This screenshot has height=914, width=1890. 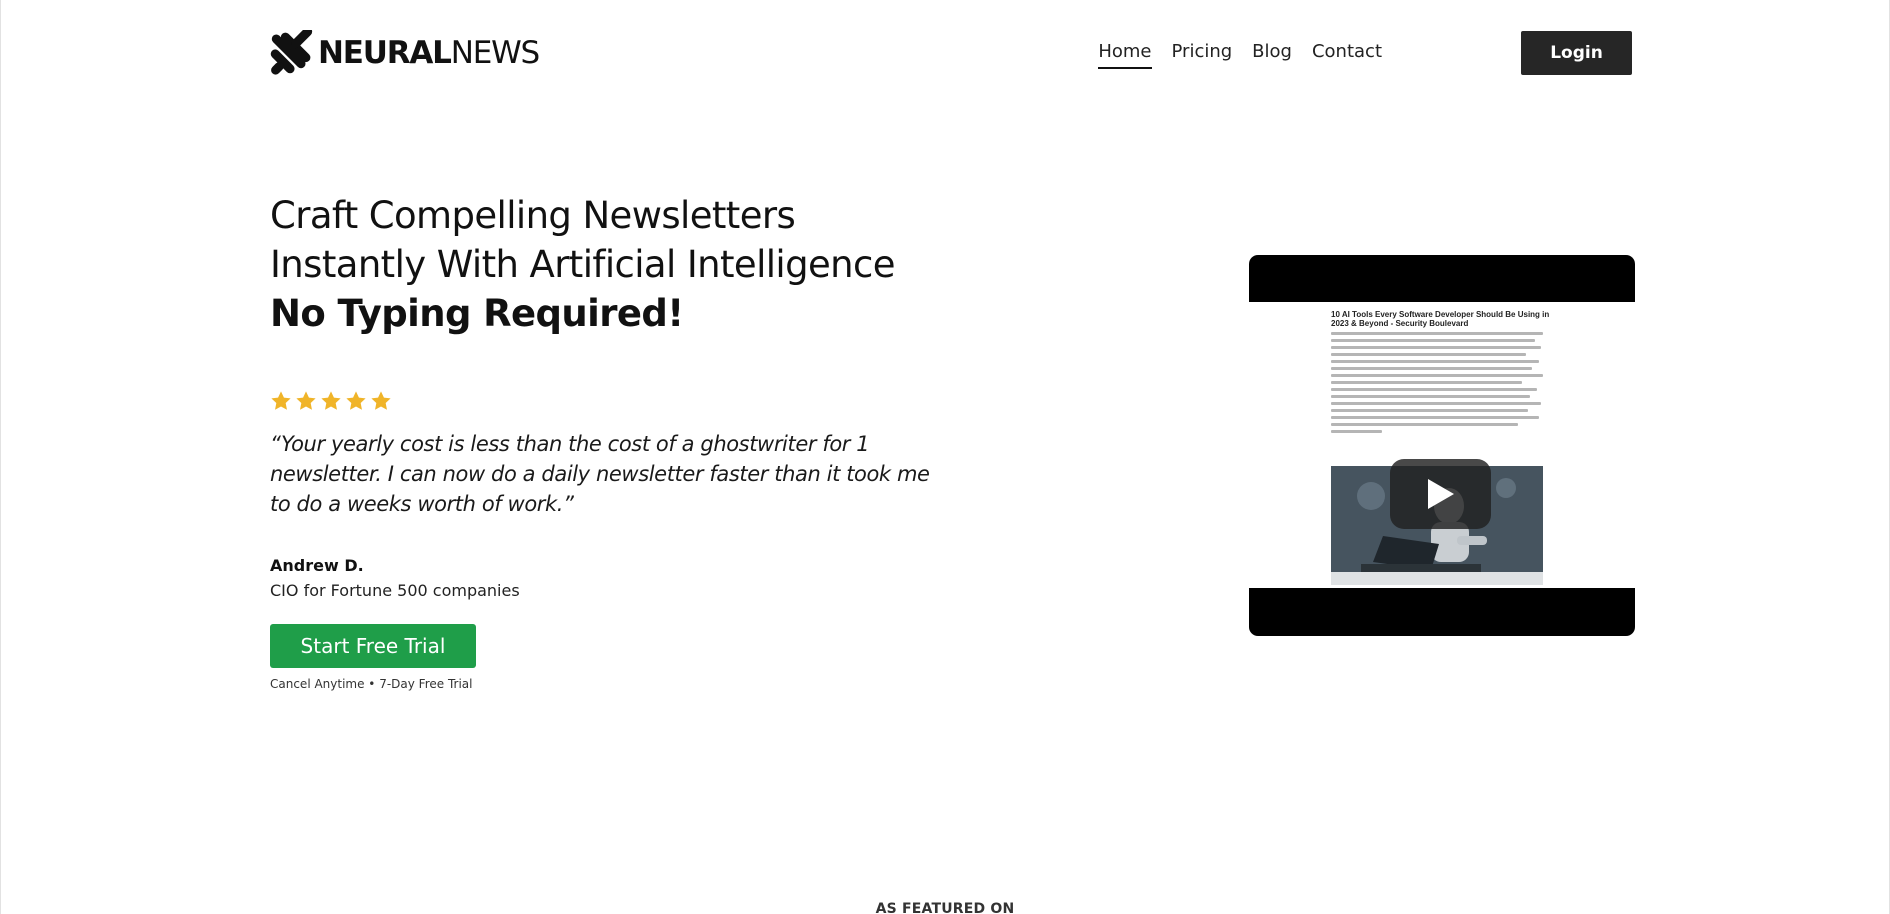 I want to click on logo-icon, so click(x=291, y=52).